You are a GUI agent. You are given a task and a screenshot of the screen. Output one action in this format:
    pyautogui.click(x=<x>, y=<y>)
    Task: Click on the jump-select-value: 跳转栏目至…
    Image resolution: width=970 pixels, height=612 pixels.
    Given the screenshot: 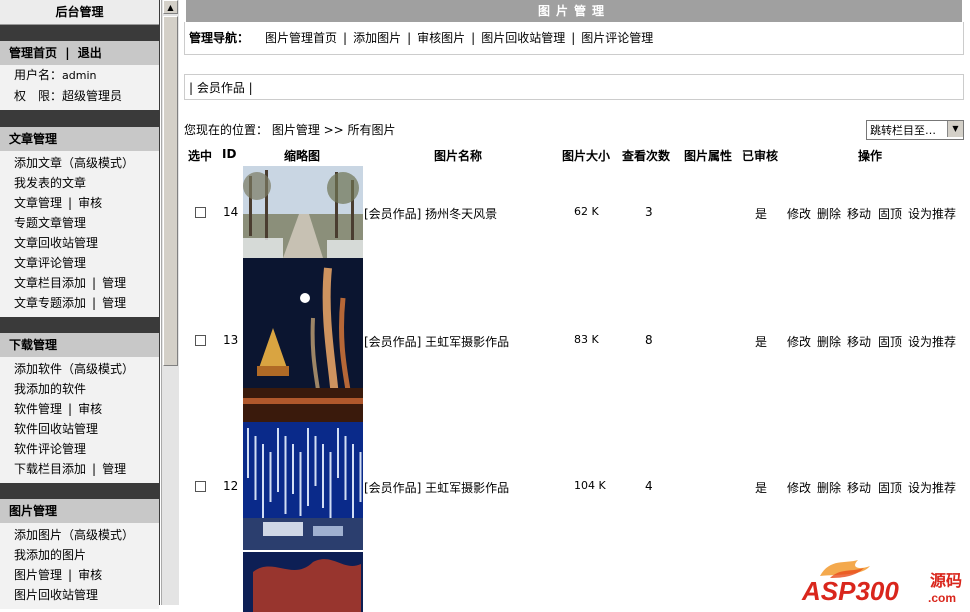 What is the action you would take?
    pyautogui.click(x=903, y=130)
    